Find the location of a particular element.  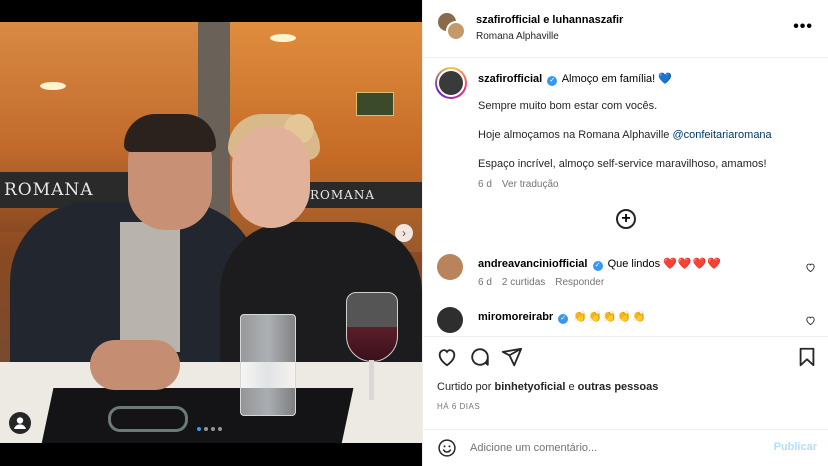

carousel-dots is located at coordinates (209, 429).